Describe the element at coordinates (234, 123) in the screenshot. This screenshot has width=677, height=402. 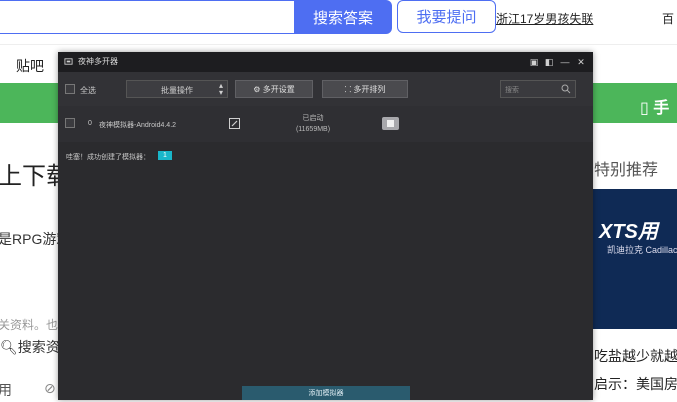
I see `edit-icon` at that location.